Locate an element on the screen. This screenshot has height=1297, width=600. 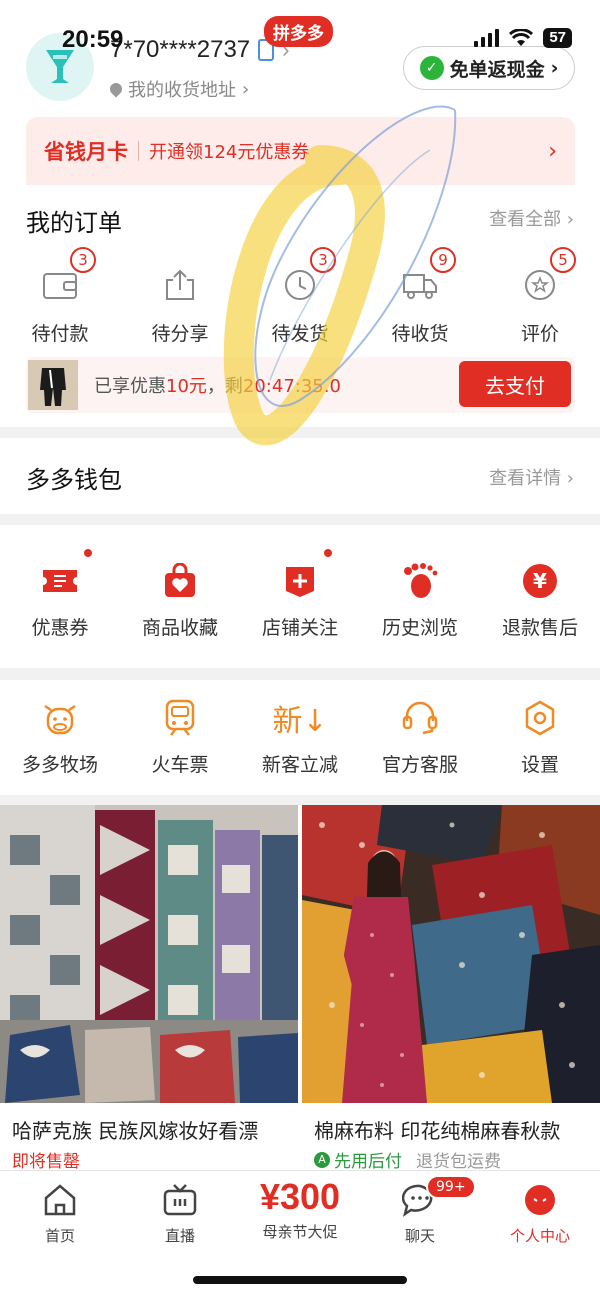
tab-label: 聊天 is located at coordinates (419, 1236).